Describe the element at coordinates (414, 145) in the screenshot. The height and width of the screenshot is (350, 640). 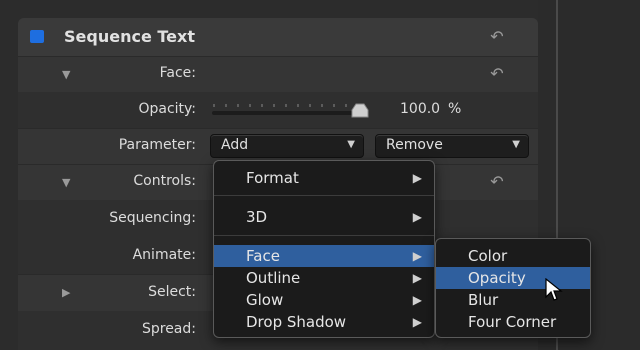
I see `remove-popup-label: Remove` at that location.